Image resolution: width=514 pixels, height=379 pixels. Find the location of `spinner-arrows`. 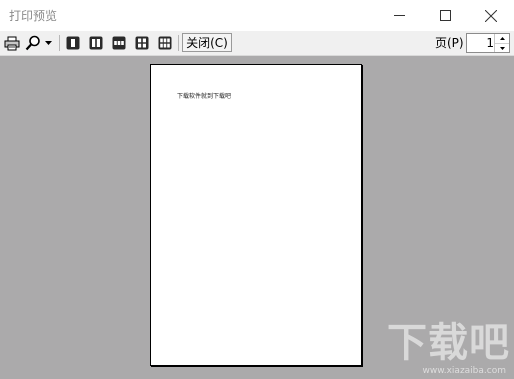

spinner-arrows is located at coordinates (501, 43).